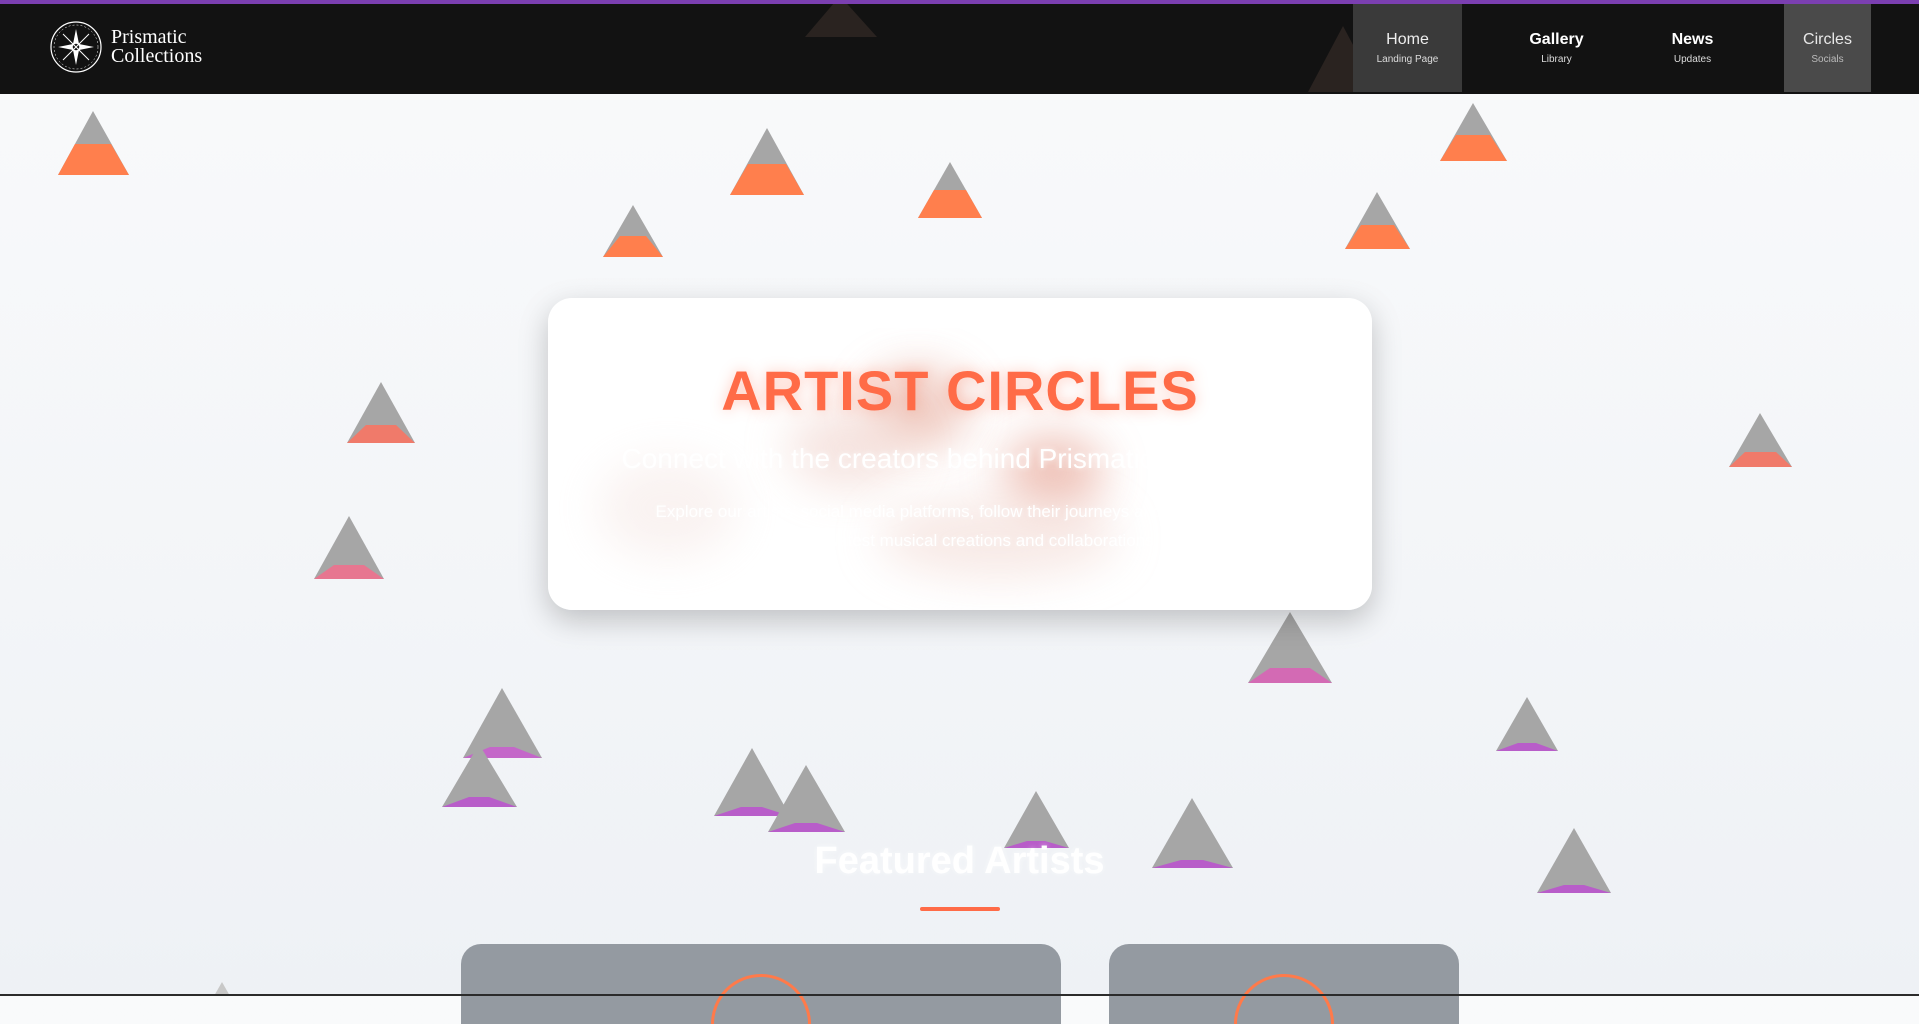 The height and width of the screenshot is (1024, 1919). I want to click on brand-logo: Prismatic Collections, so click(125, 47).